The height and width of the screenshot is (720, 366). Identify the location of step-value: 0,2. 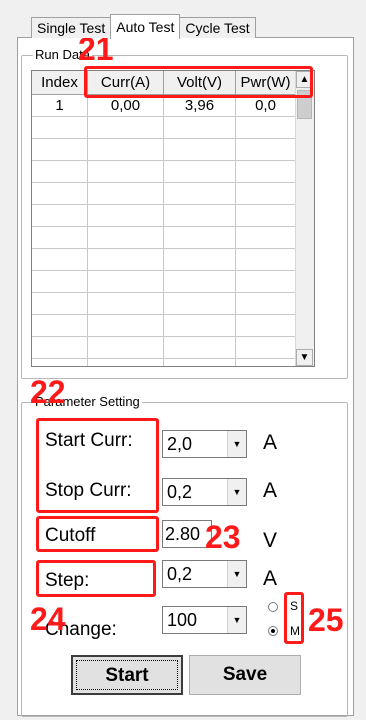
(180, 574).